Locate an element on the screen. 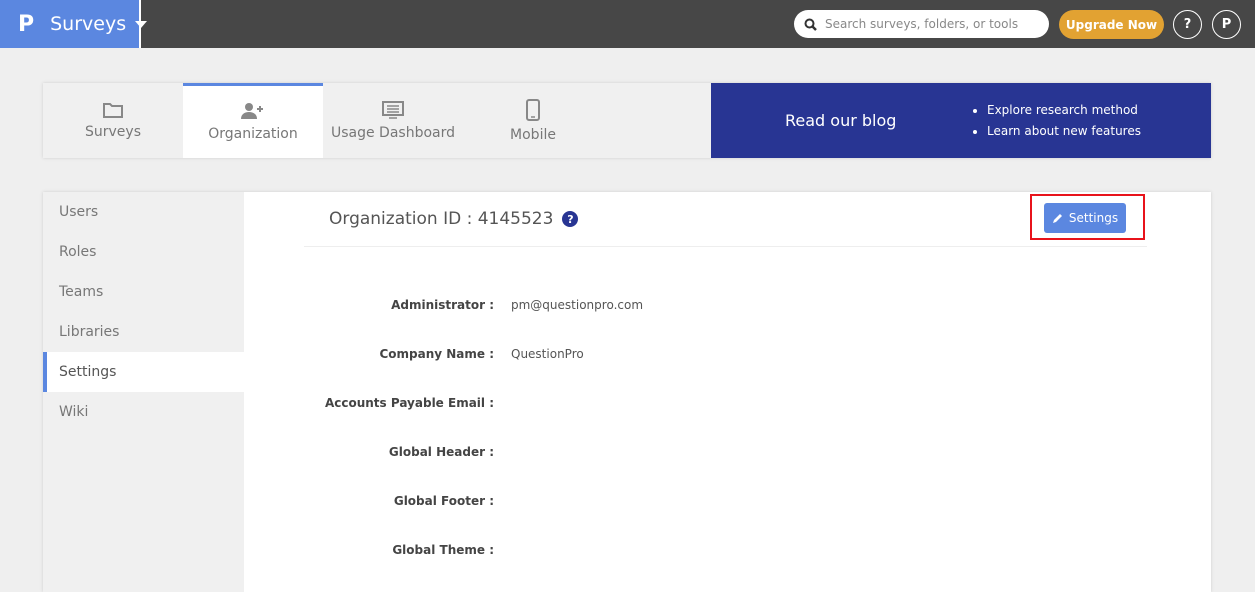  field-label: Administrator : is located at coordinates (442, 305).